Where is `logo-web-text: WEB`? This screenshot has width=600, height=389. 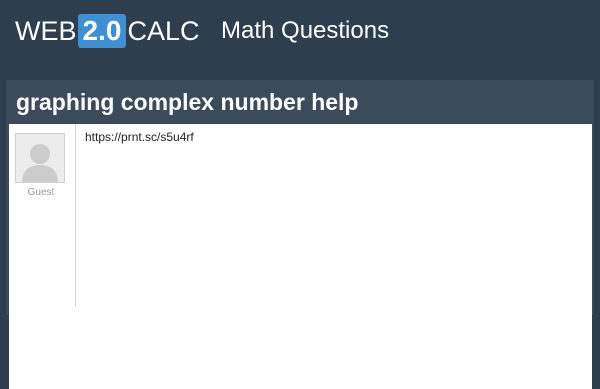
logo-web-text: WEB is located at coordinates (46, 30).